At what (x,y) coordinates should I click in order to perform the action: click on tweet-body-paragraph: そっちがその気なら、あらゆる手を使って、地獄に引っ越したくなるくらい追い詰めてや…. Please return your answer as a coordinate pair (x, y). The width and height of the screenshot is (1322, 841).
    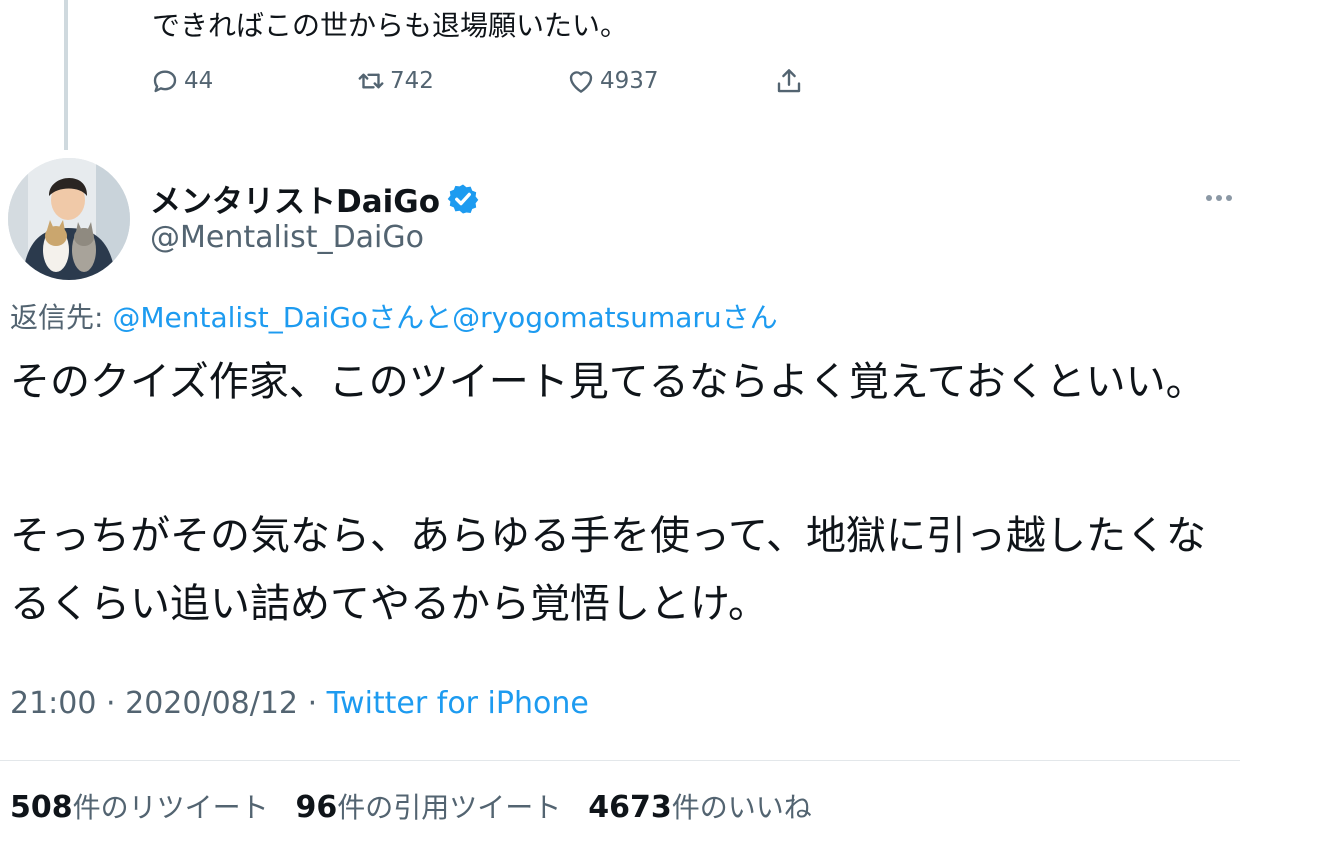
    Looking at the image, I should click on (608, 570).